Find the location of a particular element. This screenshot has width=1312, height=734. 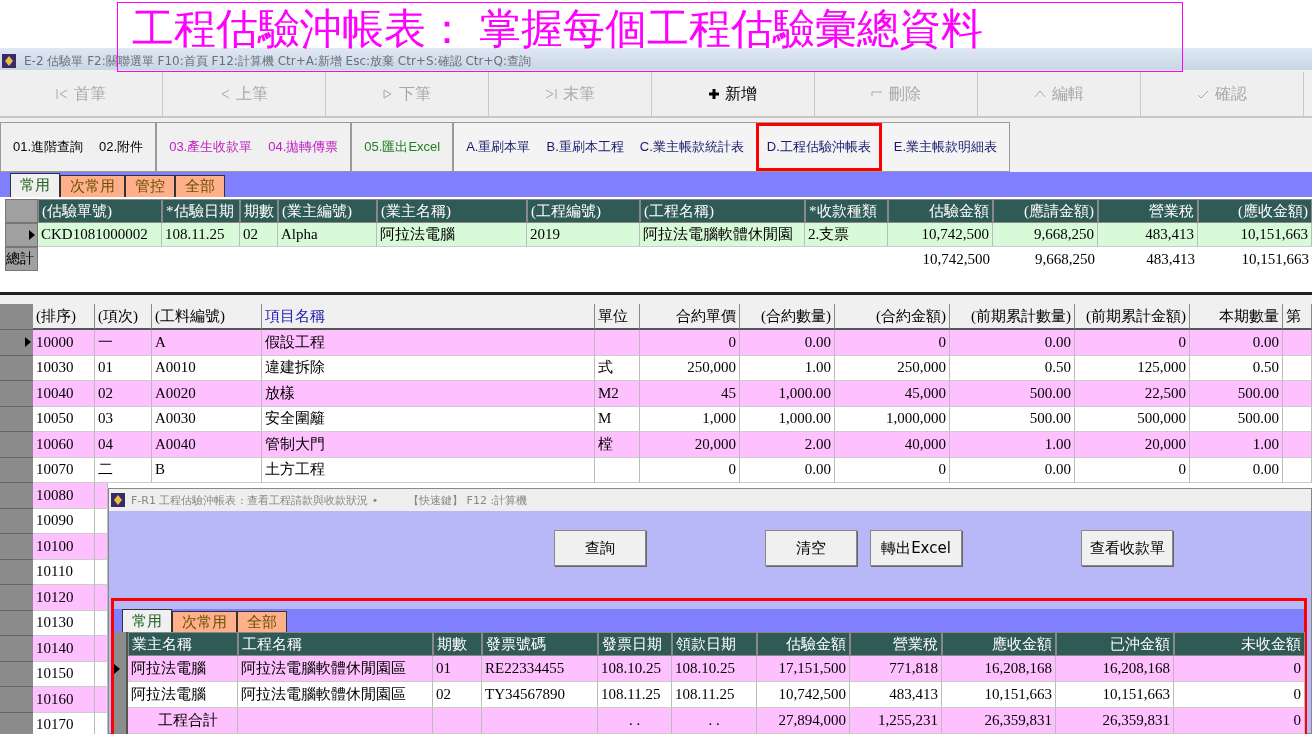

table-cell: 04 is located at coordinates (123, 445).